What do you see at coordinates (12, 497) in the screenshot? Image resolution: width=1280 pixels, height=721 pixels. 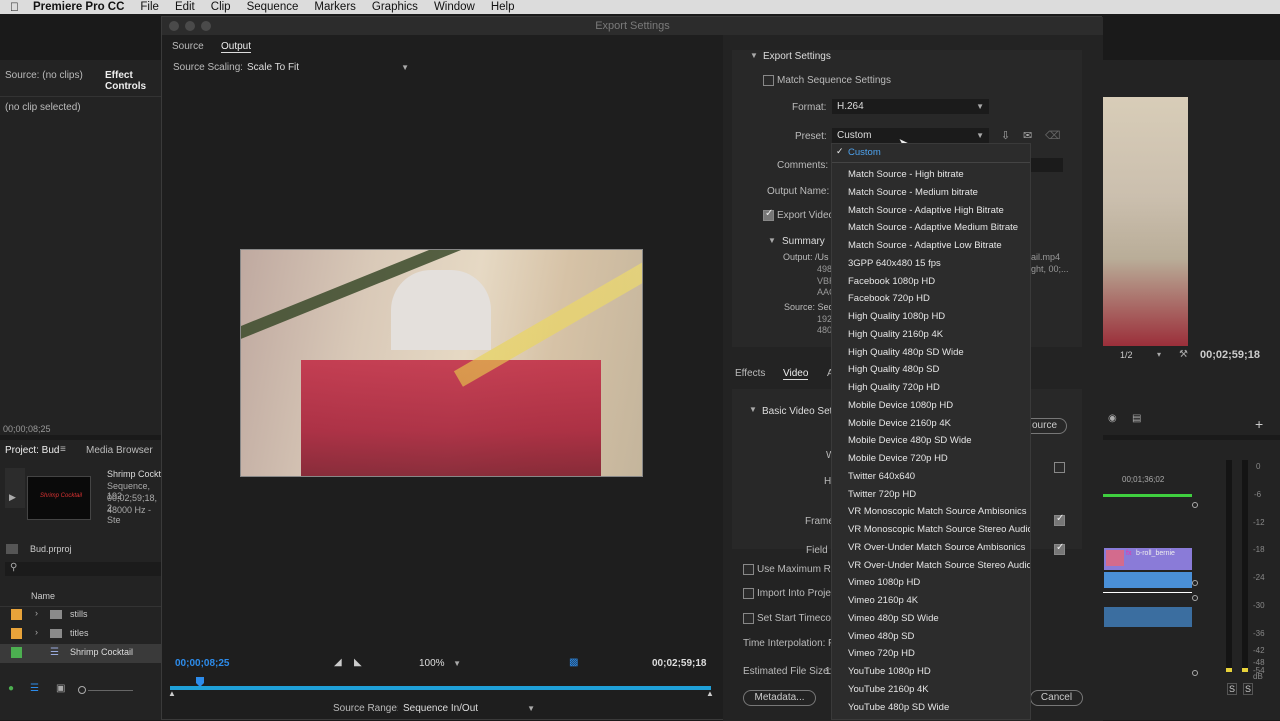 I see `play-icon: ▶` at bounding box center [12, 497].